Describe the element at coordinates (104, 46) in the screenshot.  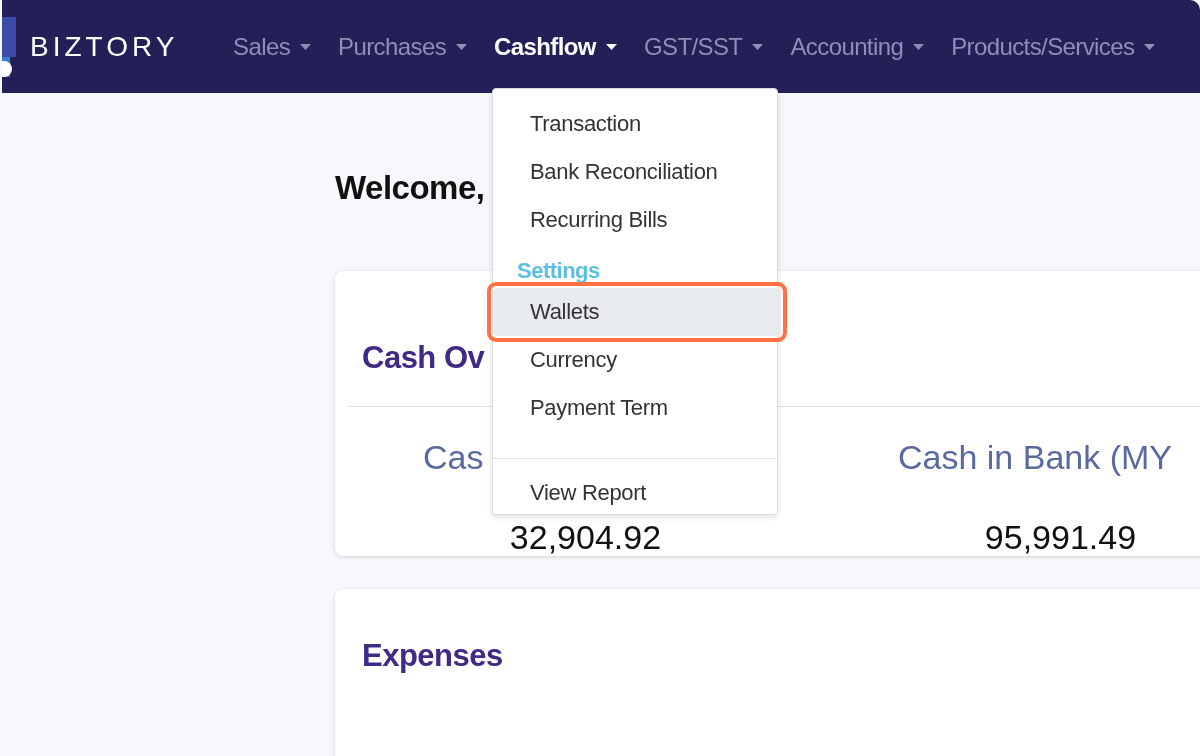
I see `brand-name: BIZTORY` at that location.